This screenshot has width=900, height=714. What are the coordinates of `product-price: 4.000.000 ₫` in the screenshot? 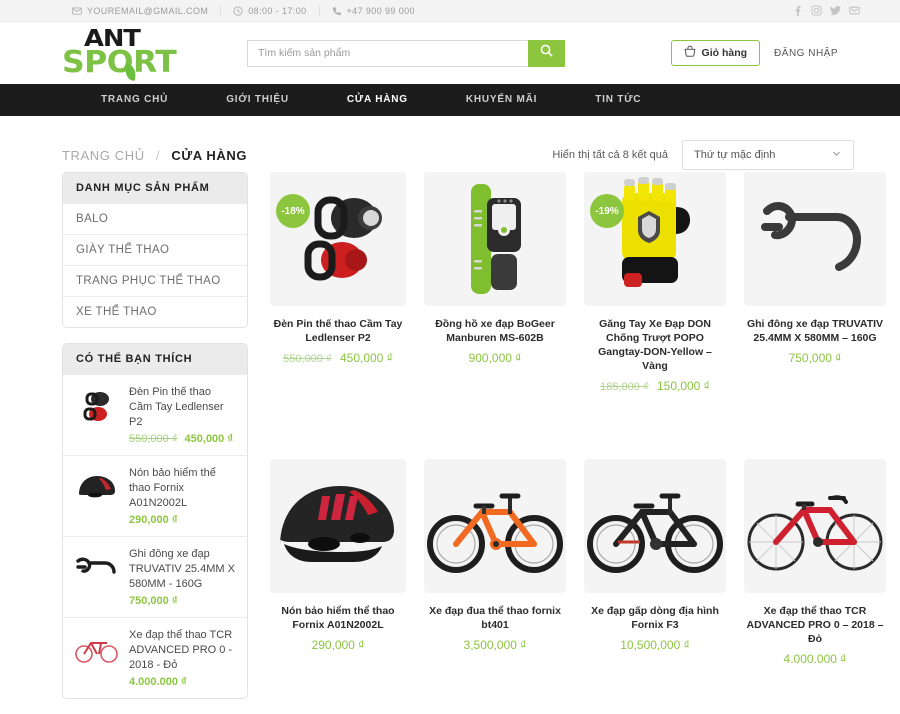 It's located at (815, 659).